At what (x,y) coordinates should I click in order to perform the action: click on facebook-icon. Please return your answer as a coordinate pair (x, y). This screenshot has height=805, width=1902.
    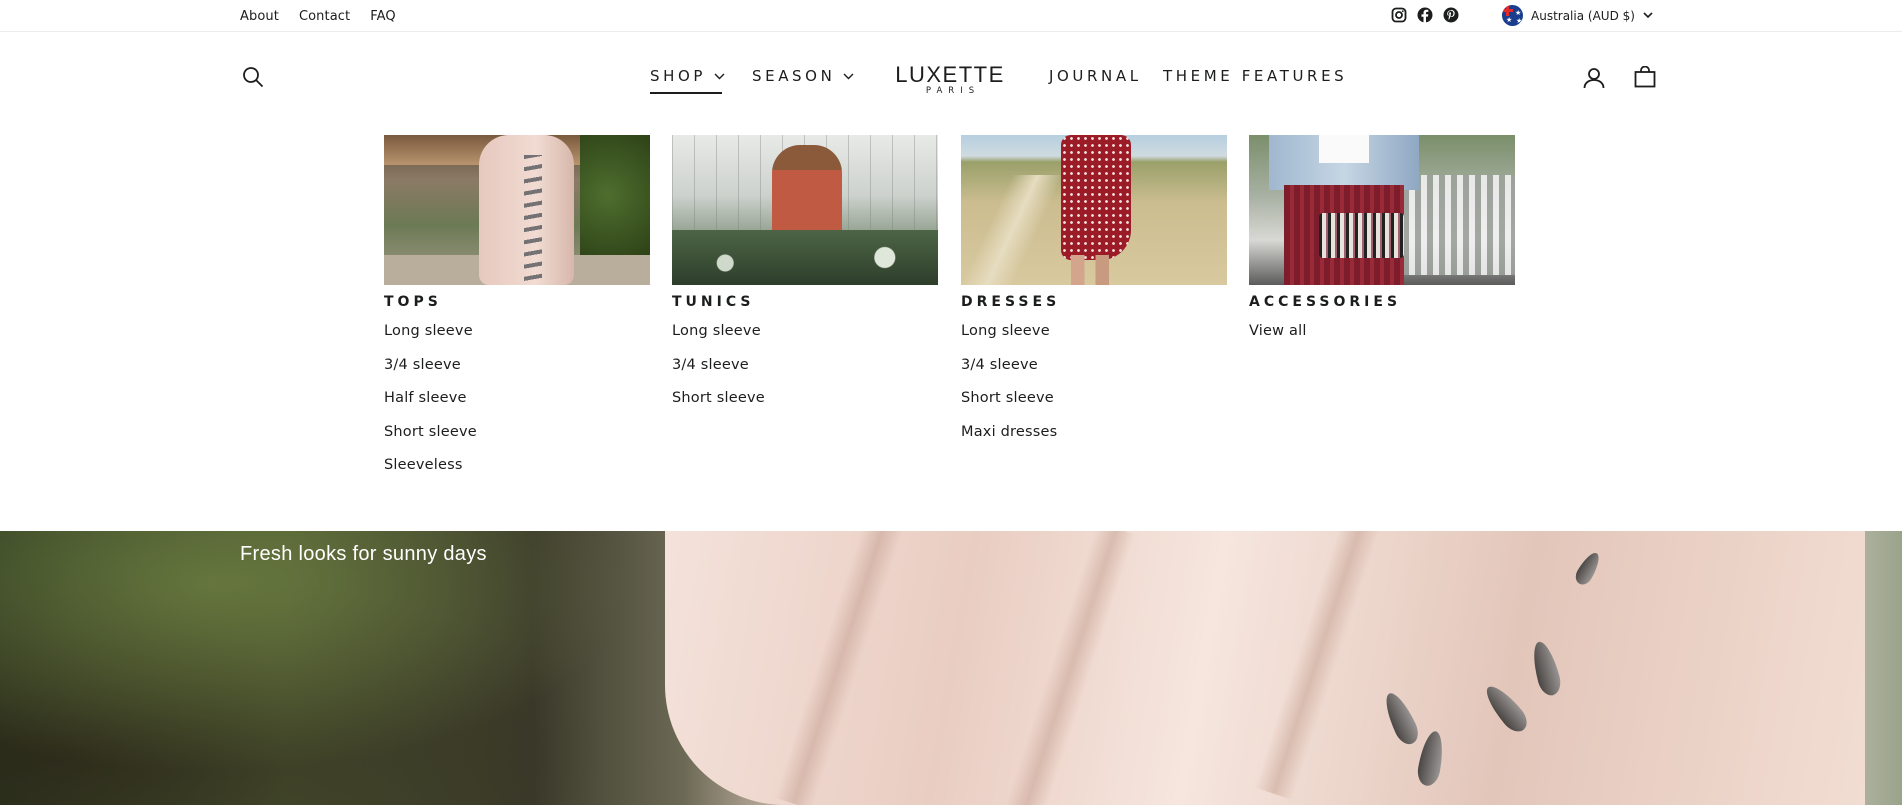
    Looking at the image, I should click on (1425, 15).